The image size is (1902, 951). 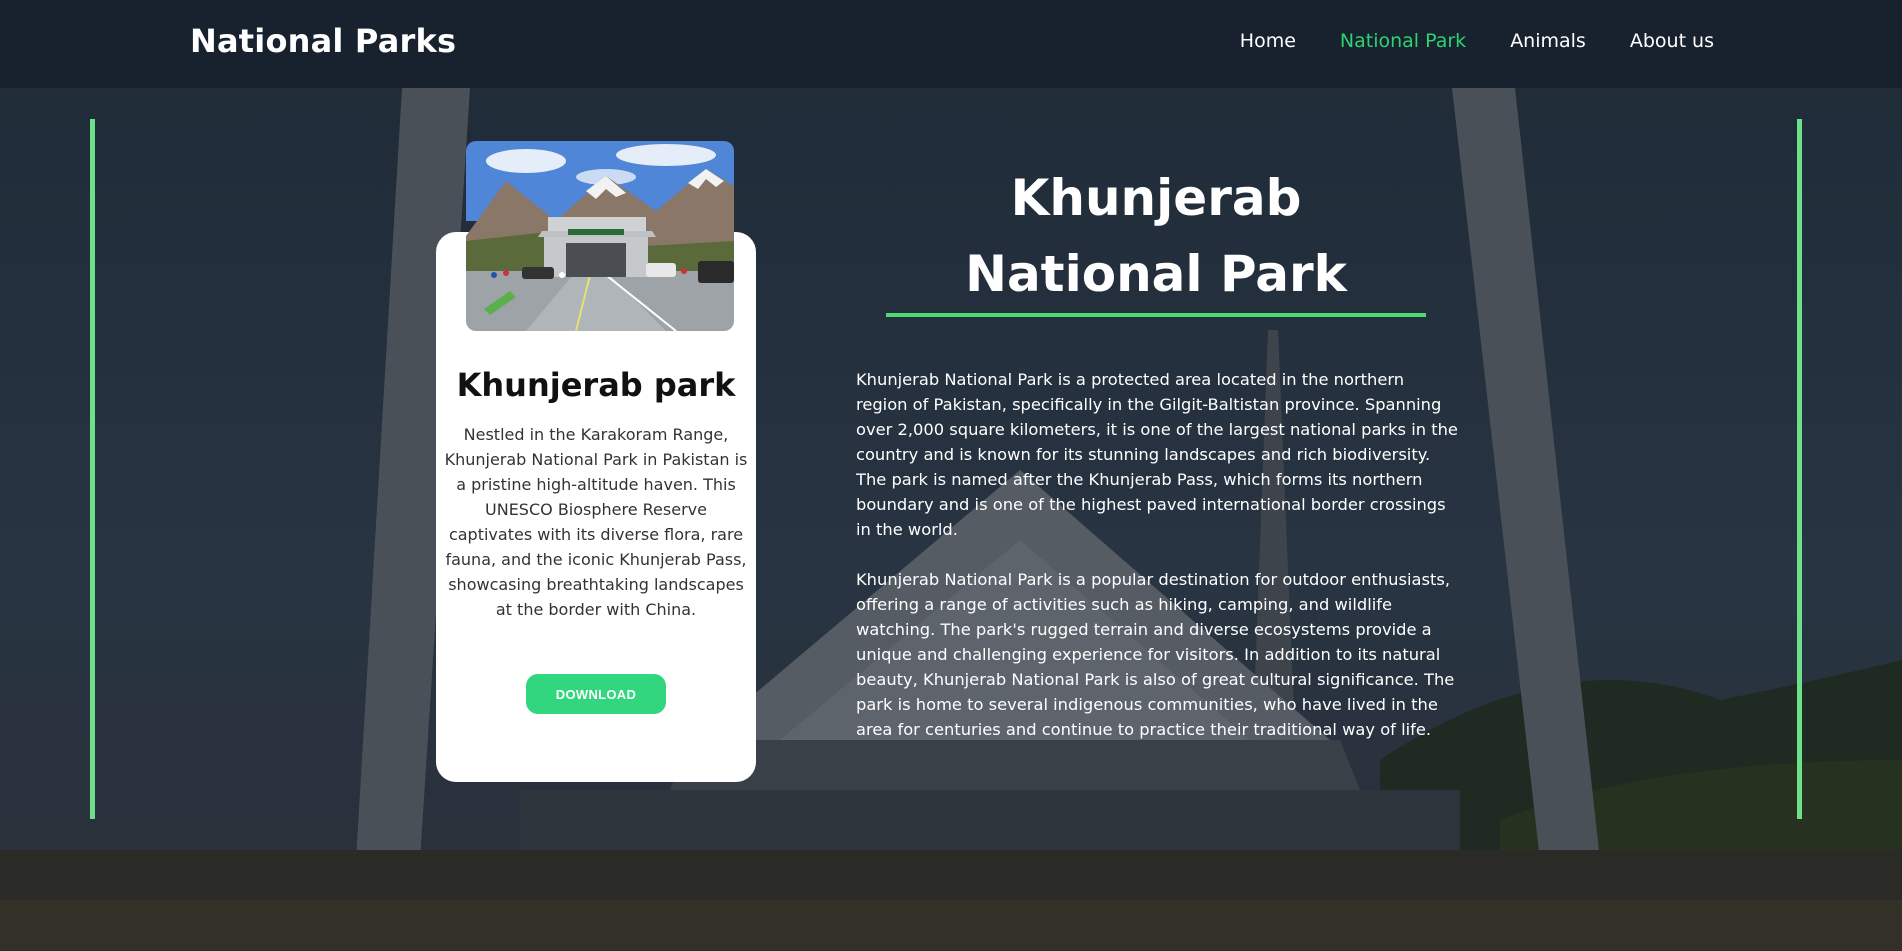 I want to click on main-nav: Home National Park Animals About us, so click(x=1477, y=41).